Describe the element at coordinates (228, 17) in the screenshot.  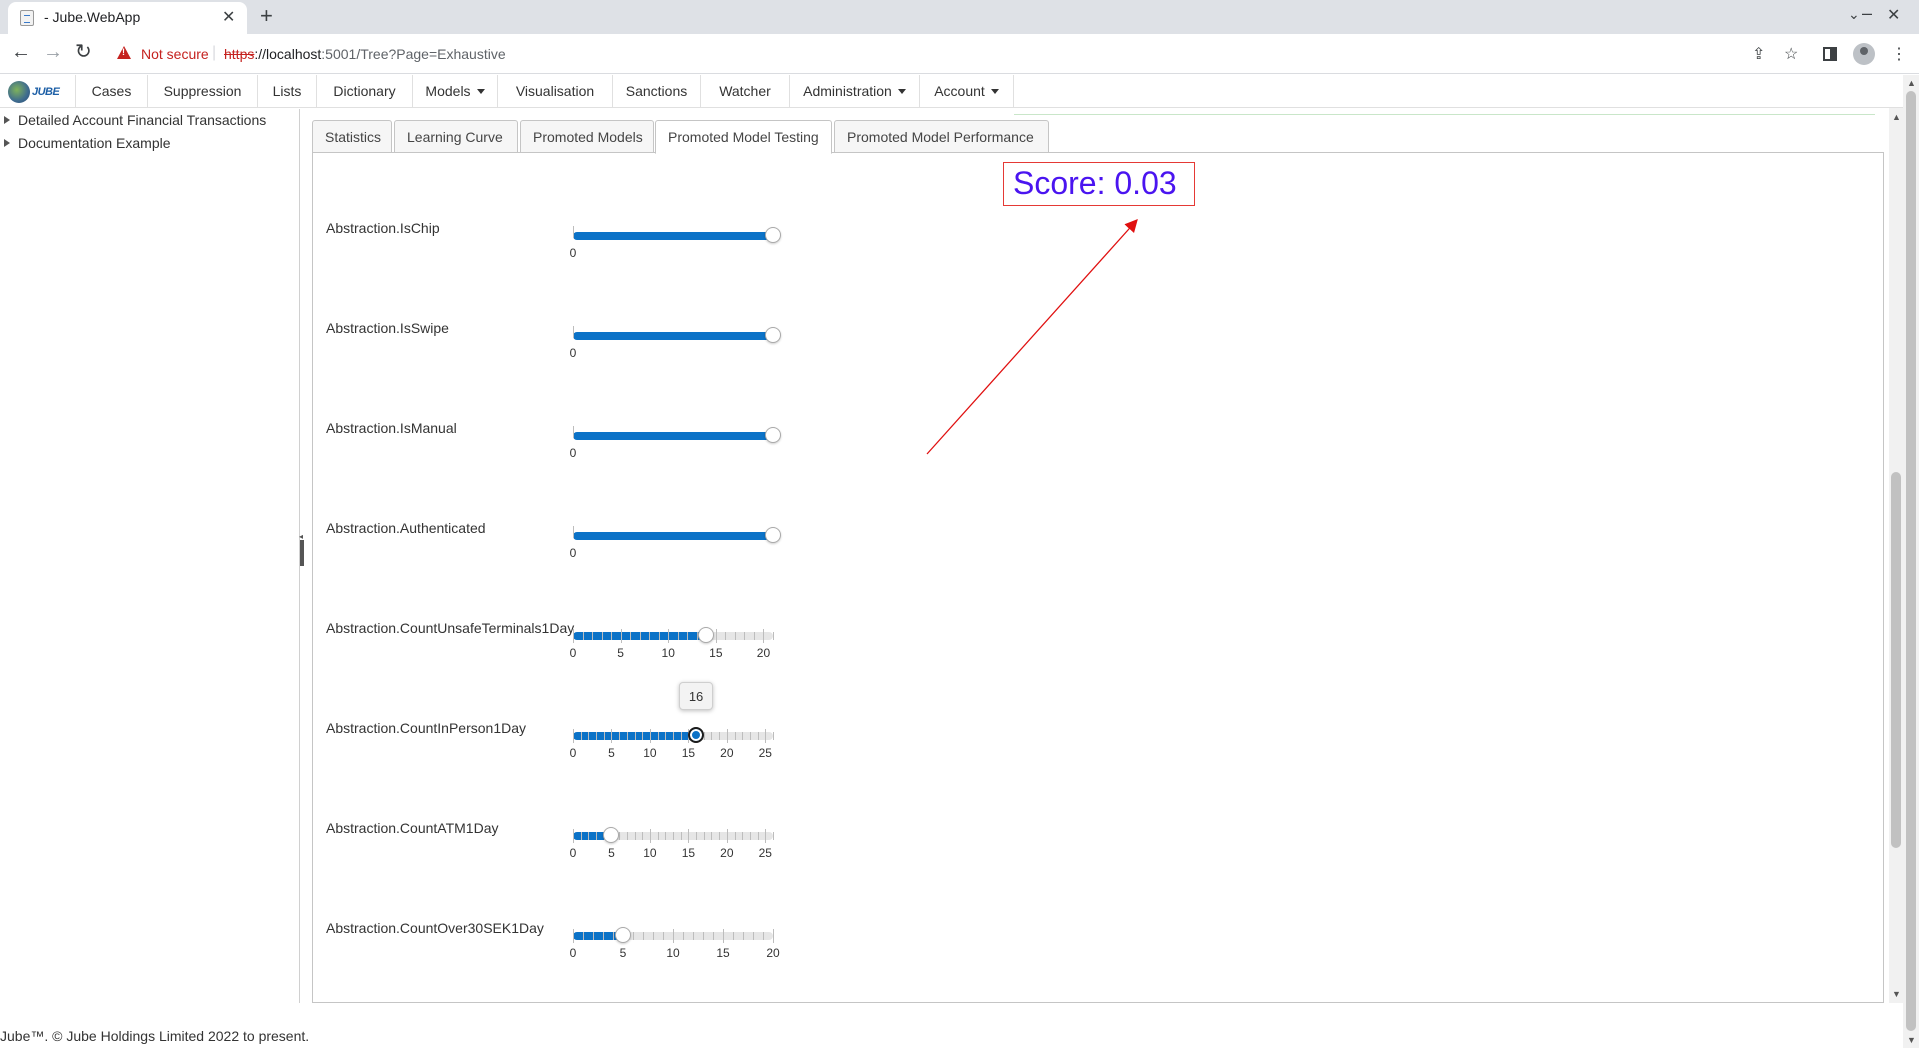
I see `close-tab-icon: ✕` at that location.